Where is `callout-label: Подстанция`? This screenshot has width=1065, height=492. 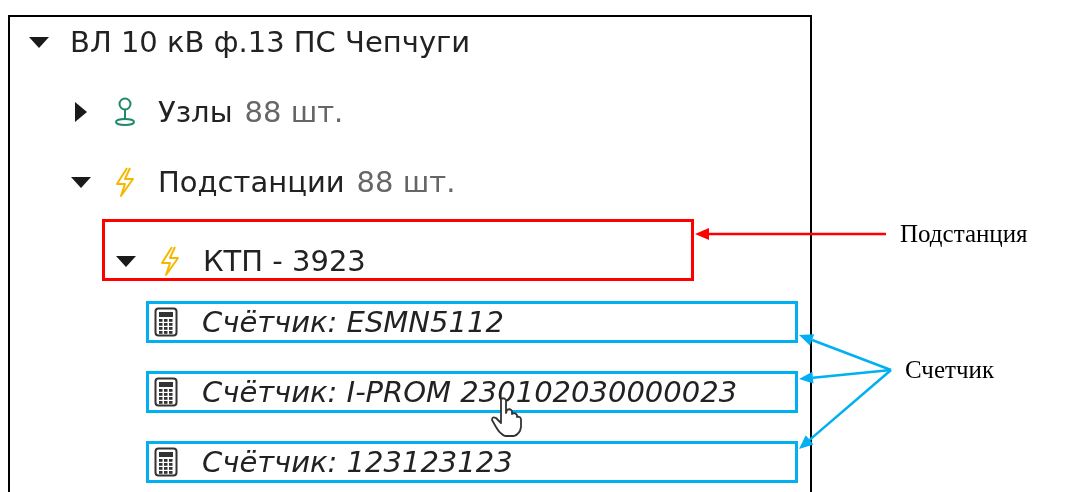
callout-label: Подстанция is located at coordinates (964, 234).